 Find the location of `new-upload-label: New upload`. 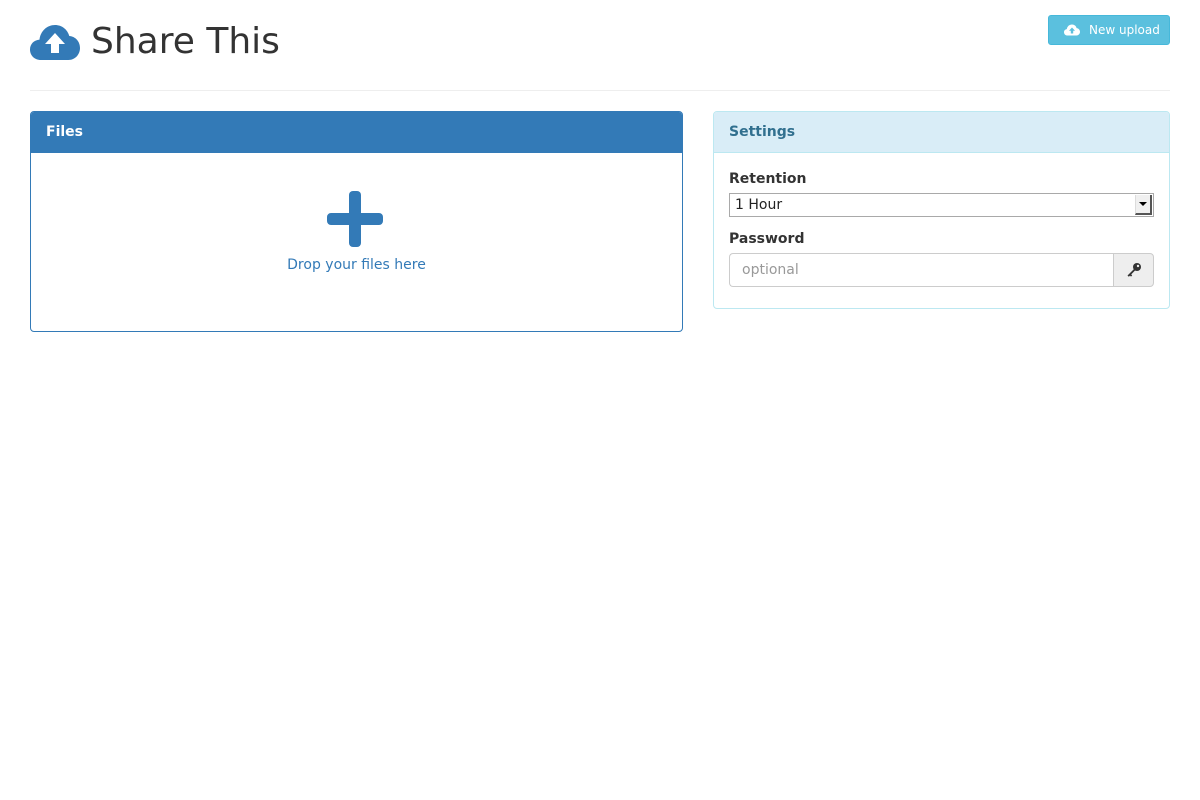

new-upload-label: New upload is located at coordinates (1124, 30).